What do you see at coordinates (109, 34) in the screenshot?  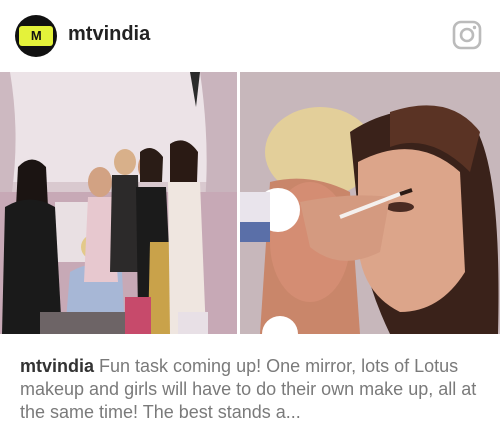 I see `username: mtvindia` at bounding box center [109, 34].